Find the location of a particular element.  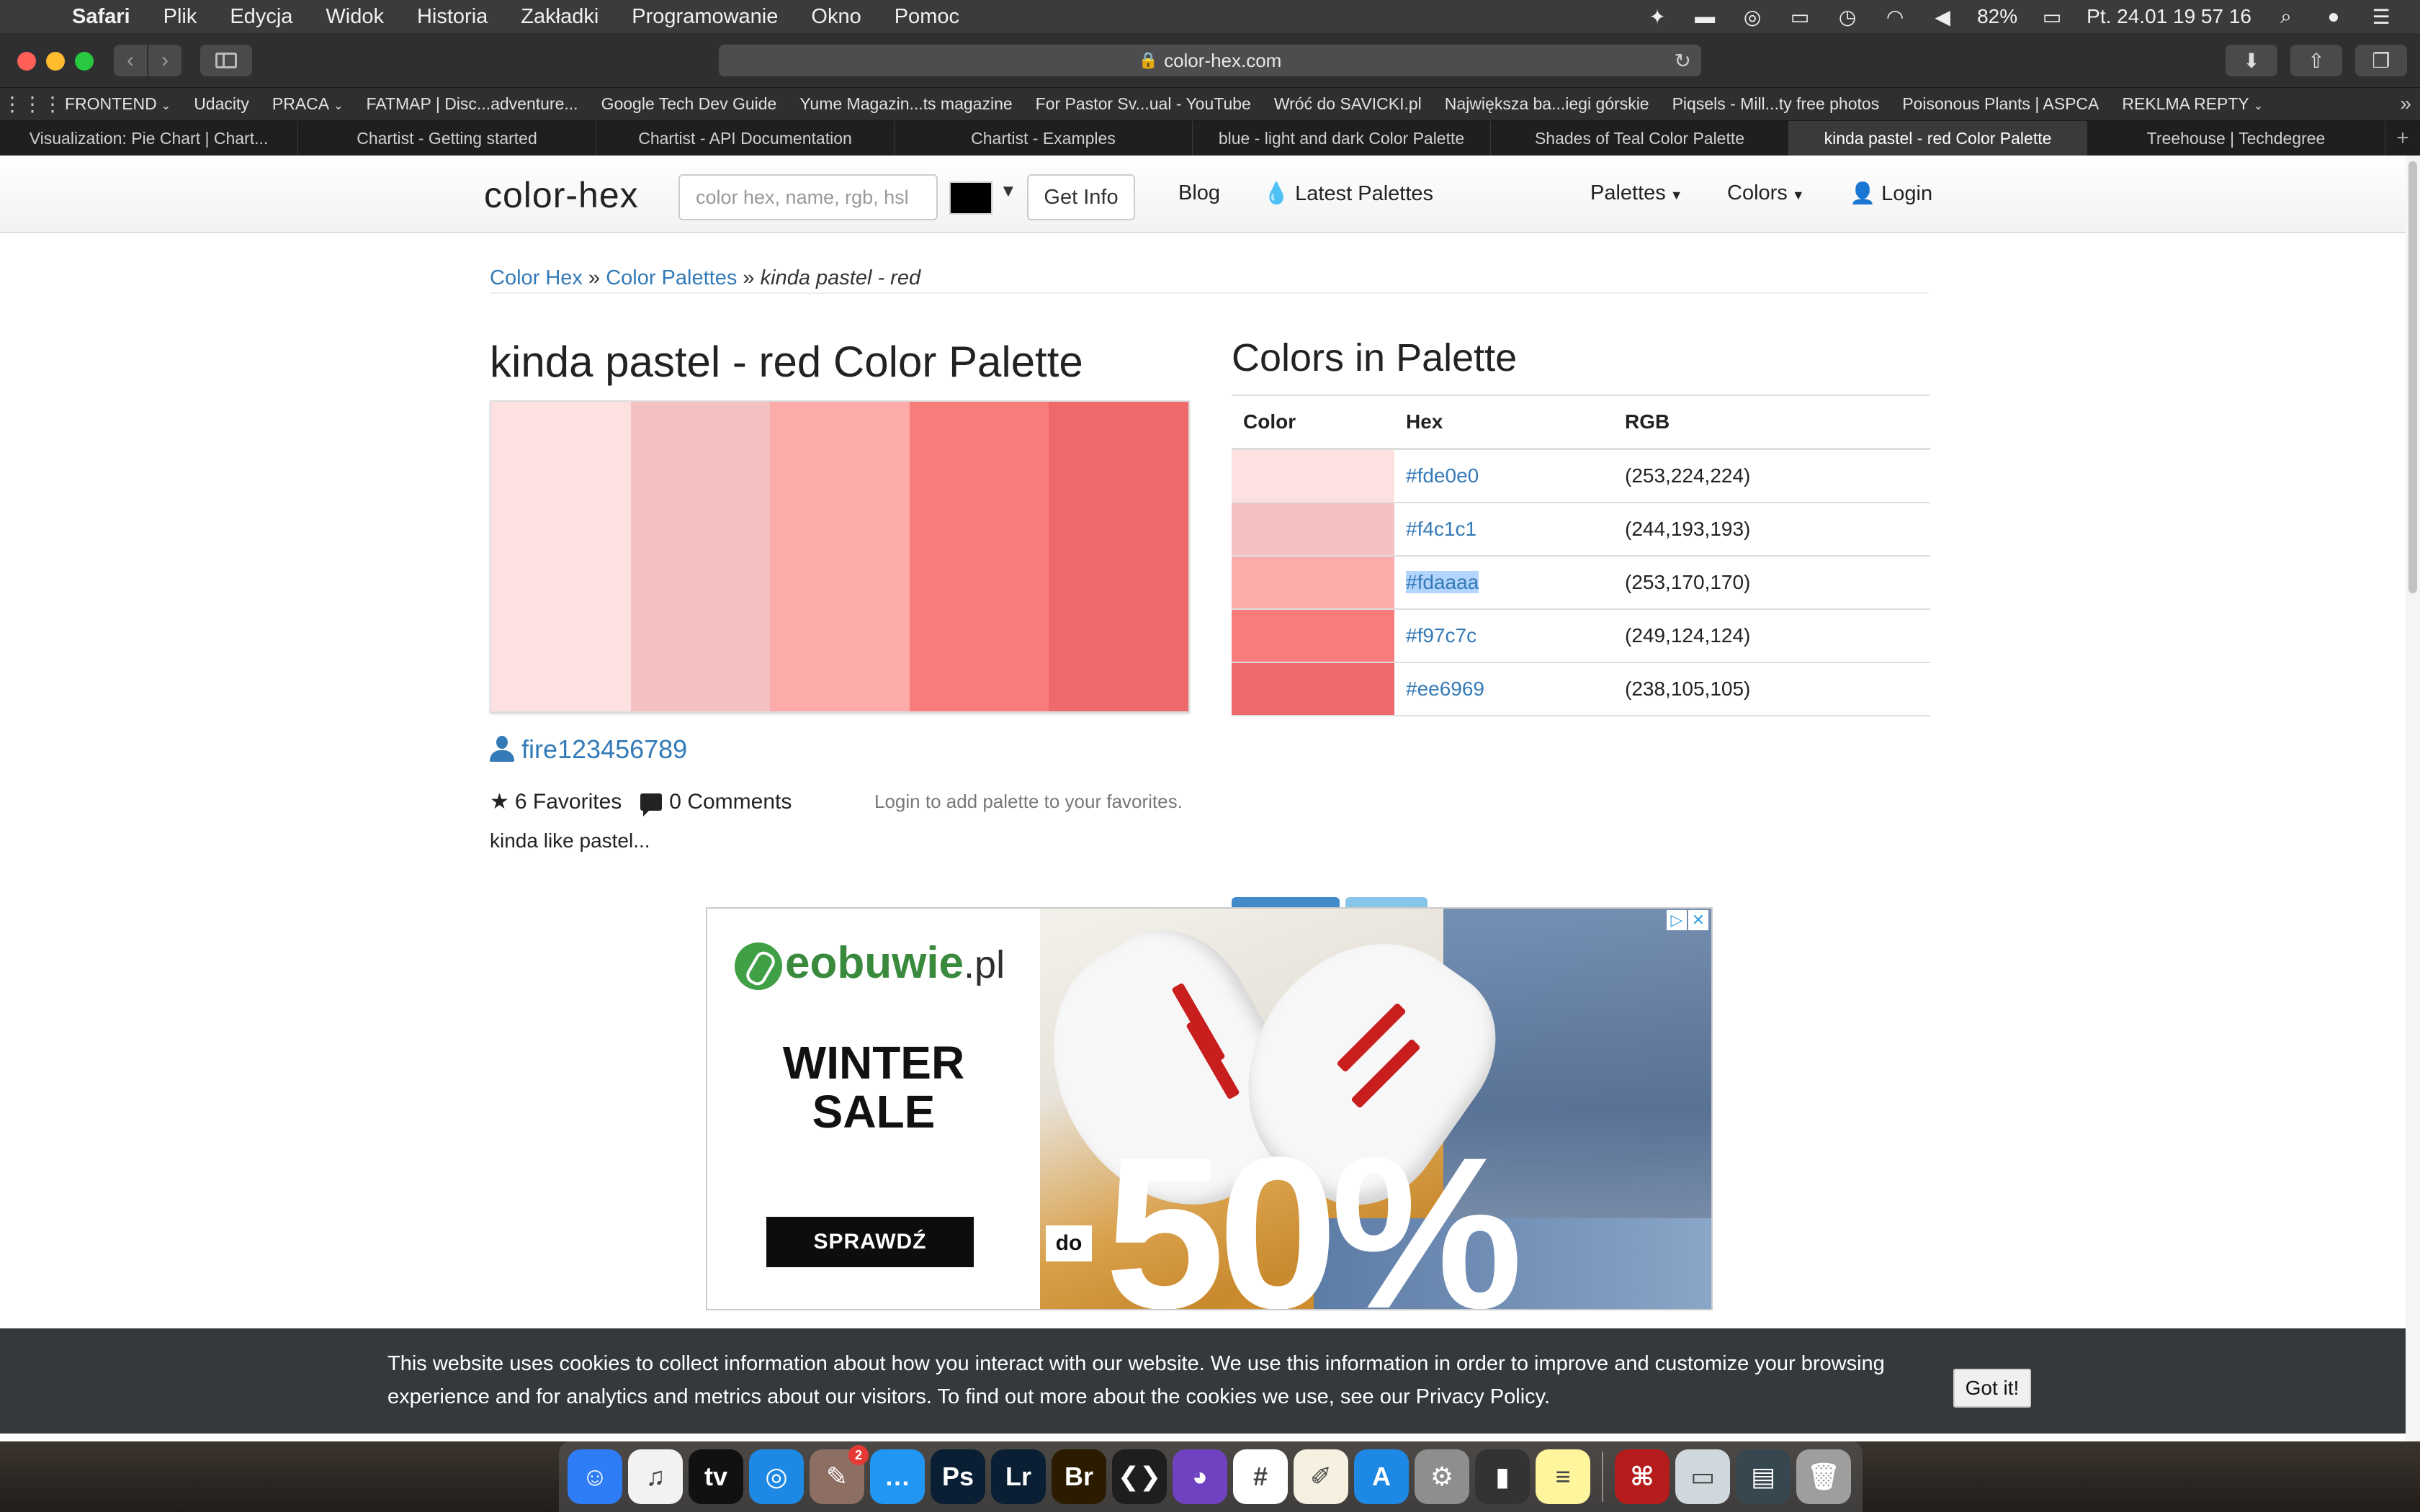

sidebar-toggle-button is located at coordinates (226, 60).